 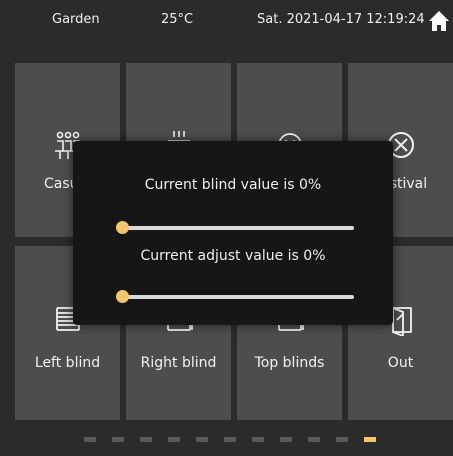 I want to click on tile-label: Top blinds, so click(x=289, y=363).